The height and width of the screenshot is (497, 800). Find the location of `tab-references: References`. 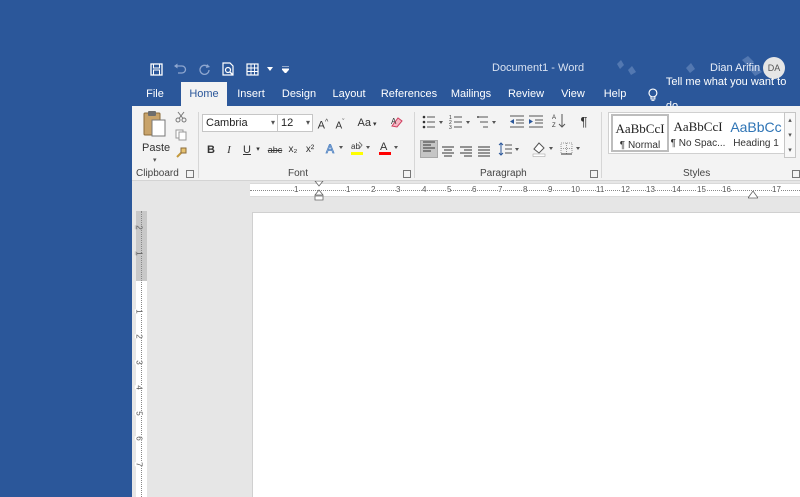

tab-references: References is located at coordinates (409, 94).